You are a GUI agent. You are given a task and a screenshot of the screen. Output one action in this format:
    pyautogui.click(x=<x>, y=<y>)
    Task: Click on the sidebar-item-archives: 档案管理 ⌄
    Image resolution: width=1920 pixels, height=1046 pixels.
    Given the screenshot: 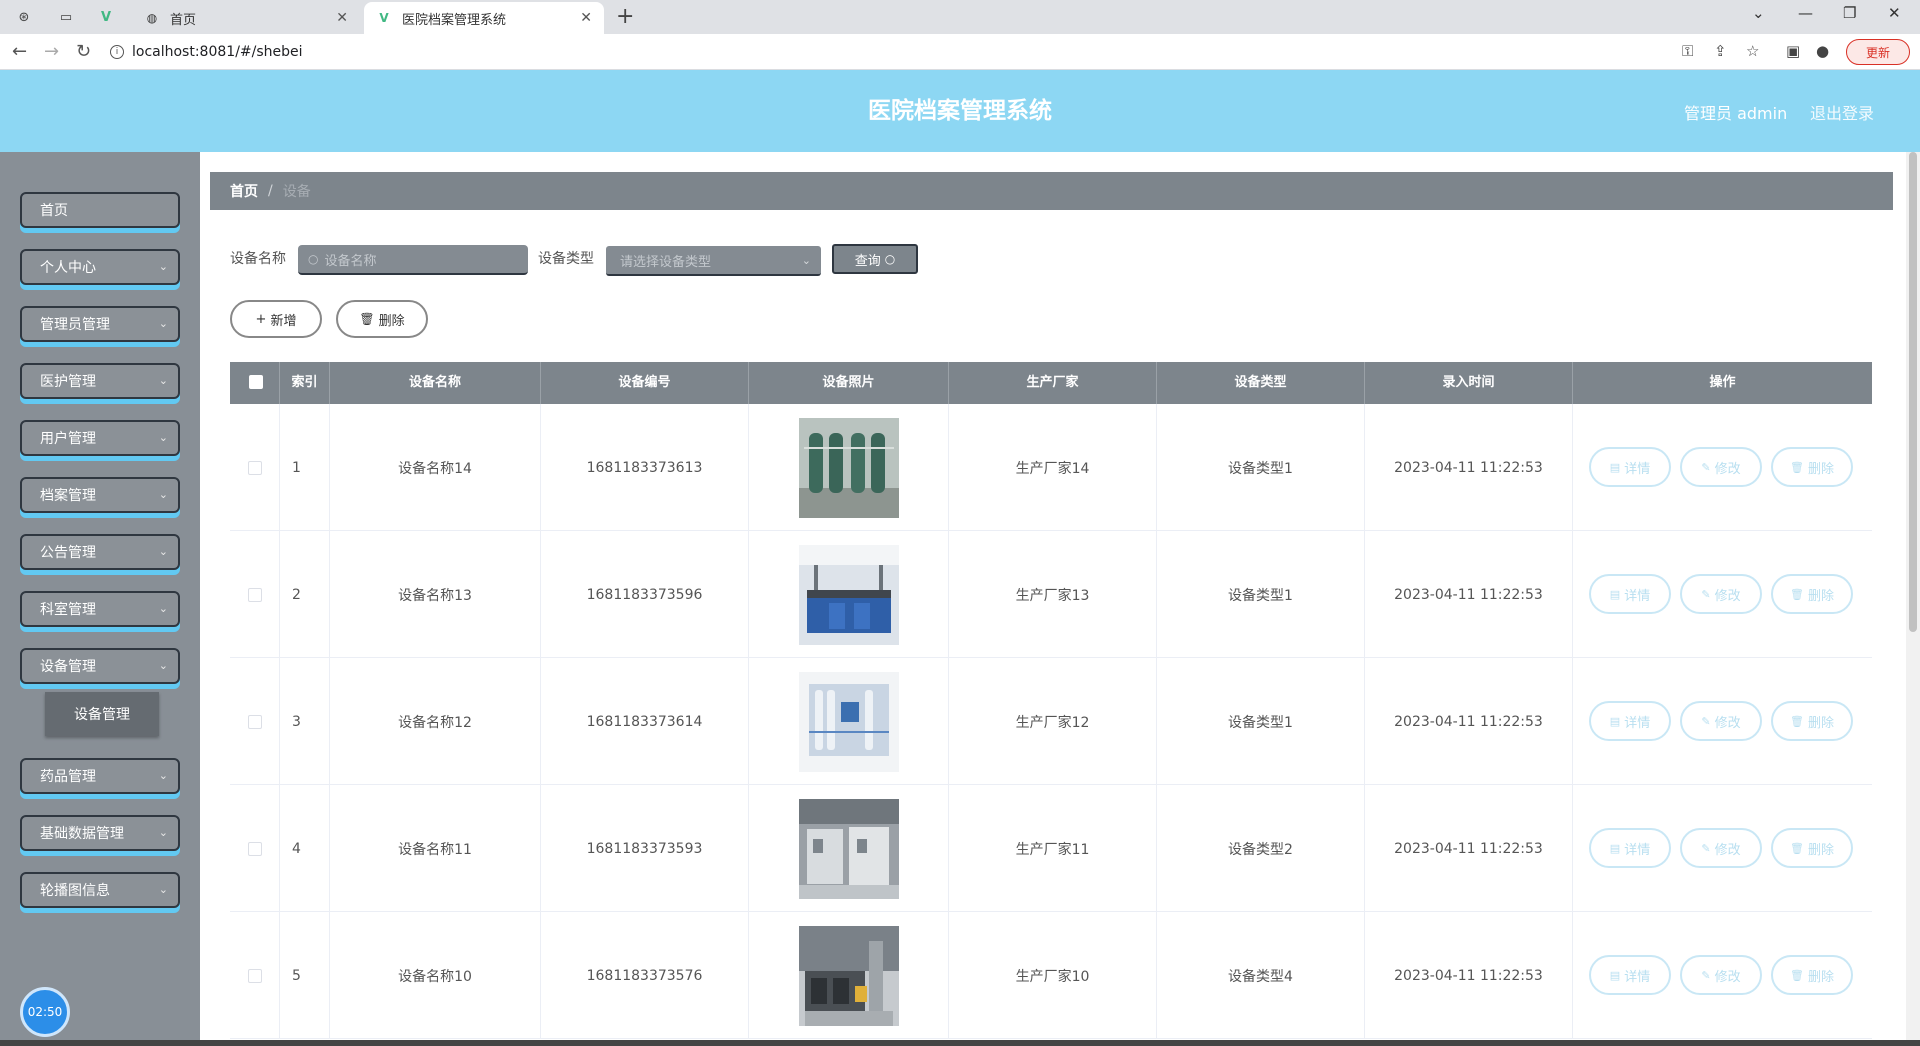 What is the action you would take?
    pyautogui.click(x=100, y=495)
    